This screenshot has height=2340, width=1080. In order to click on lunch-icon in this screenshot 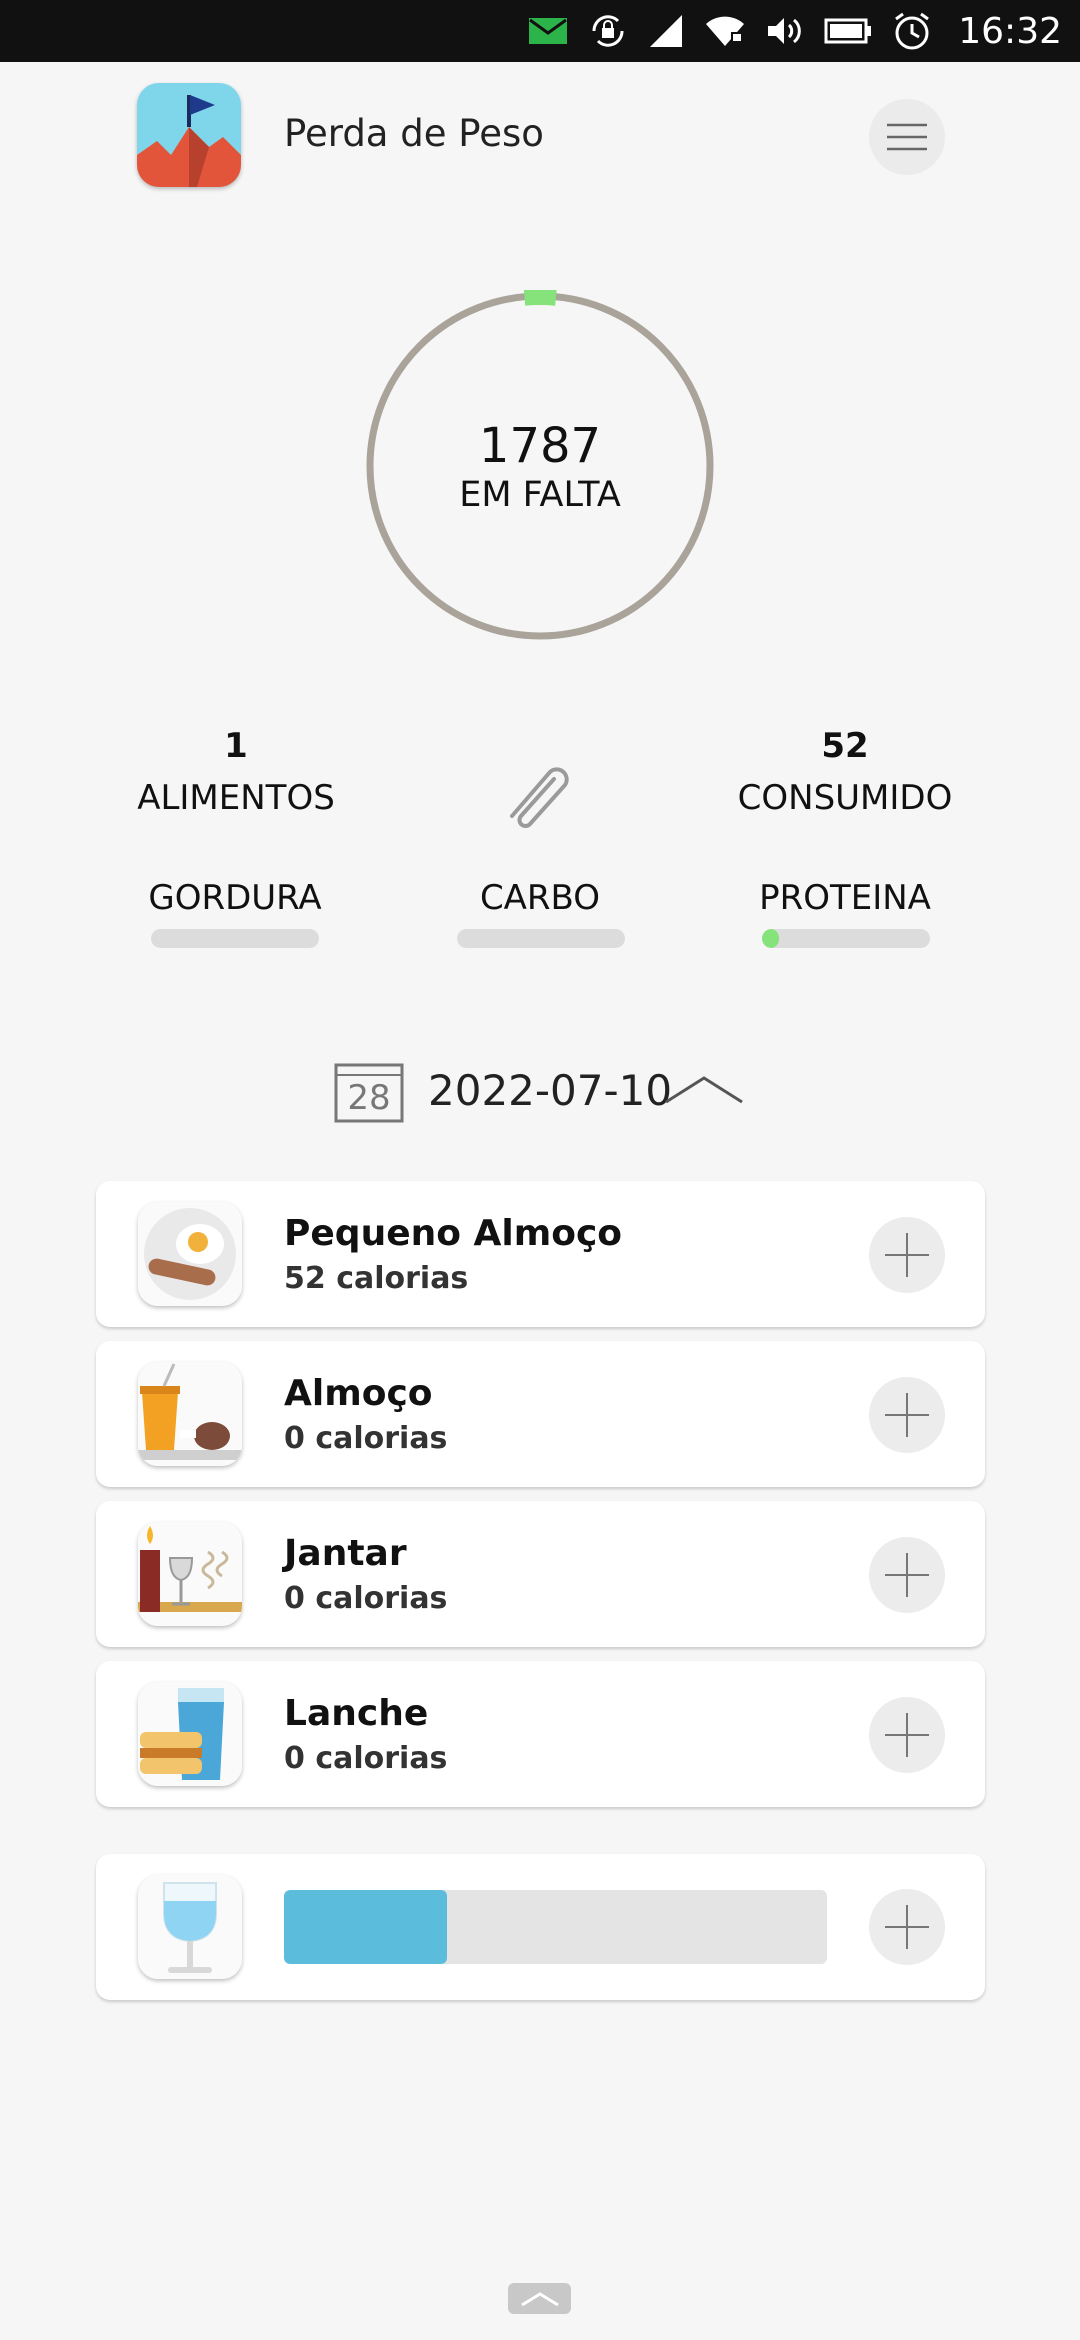, I will do `click(190, 1414)`.